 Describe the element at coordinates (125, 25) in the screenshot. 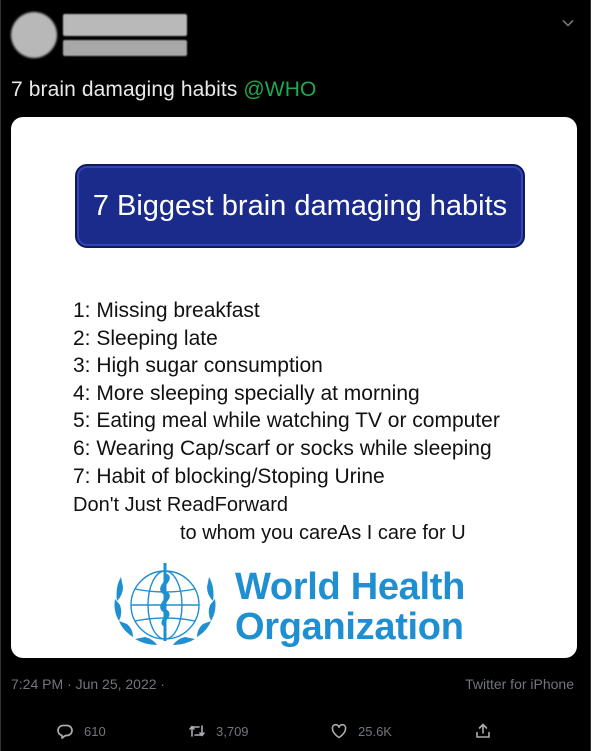

I see `display-name-redacted` at that location.